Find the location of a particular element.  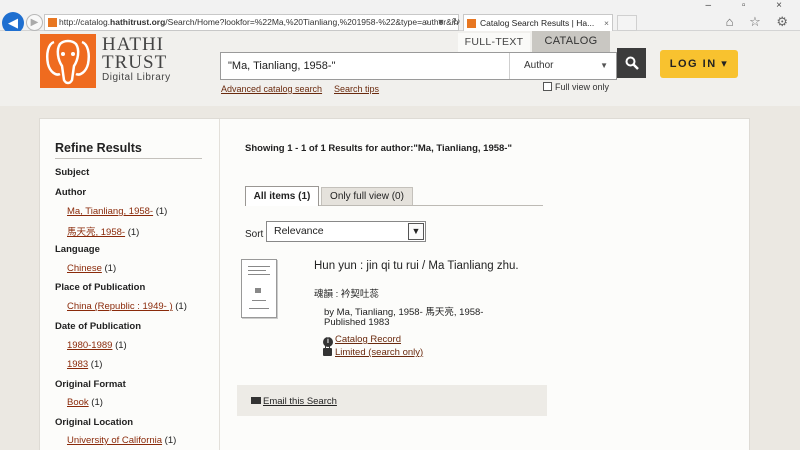

browser-tab-active: Catalog Search Results | Ha... × is located at coordinates (538, 23).